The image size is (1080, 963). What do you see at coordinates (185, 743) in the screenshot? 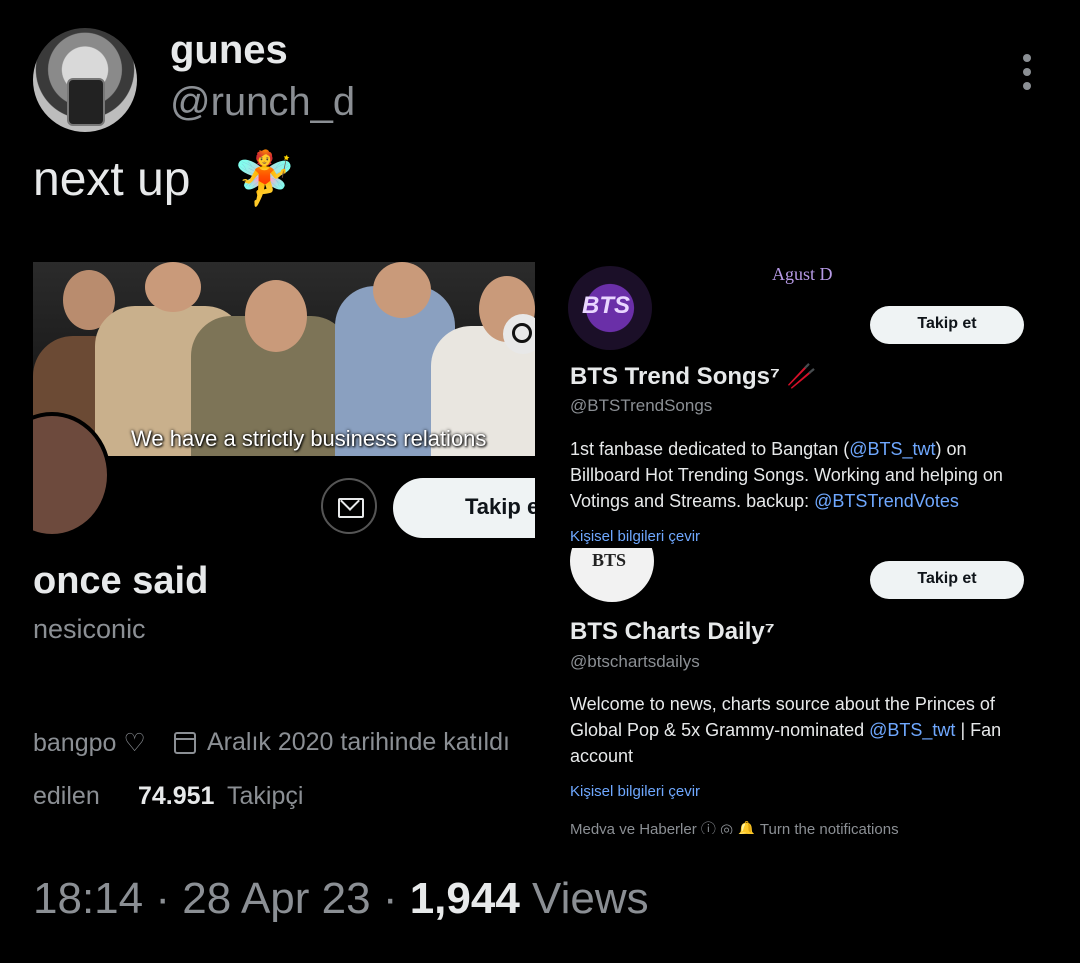
I see `calendar-icon` at bounding box center [185, 743].